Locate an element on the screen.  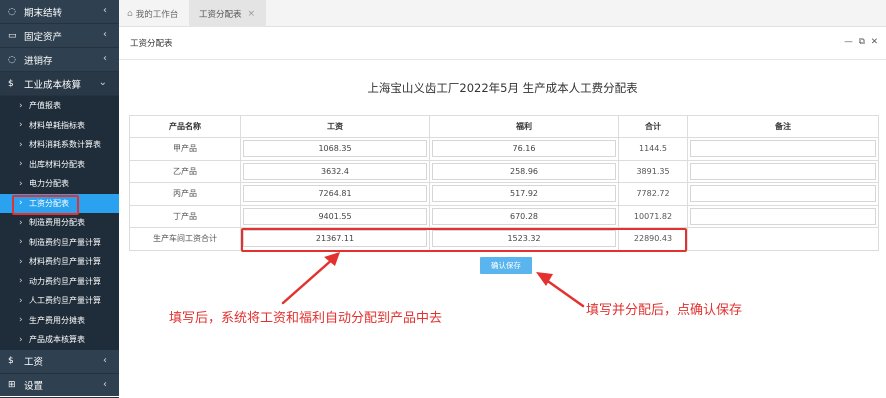
annotation-arrows is located at coordinates (433, 280).